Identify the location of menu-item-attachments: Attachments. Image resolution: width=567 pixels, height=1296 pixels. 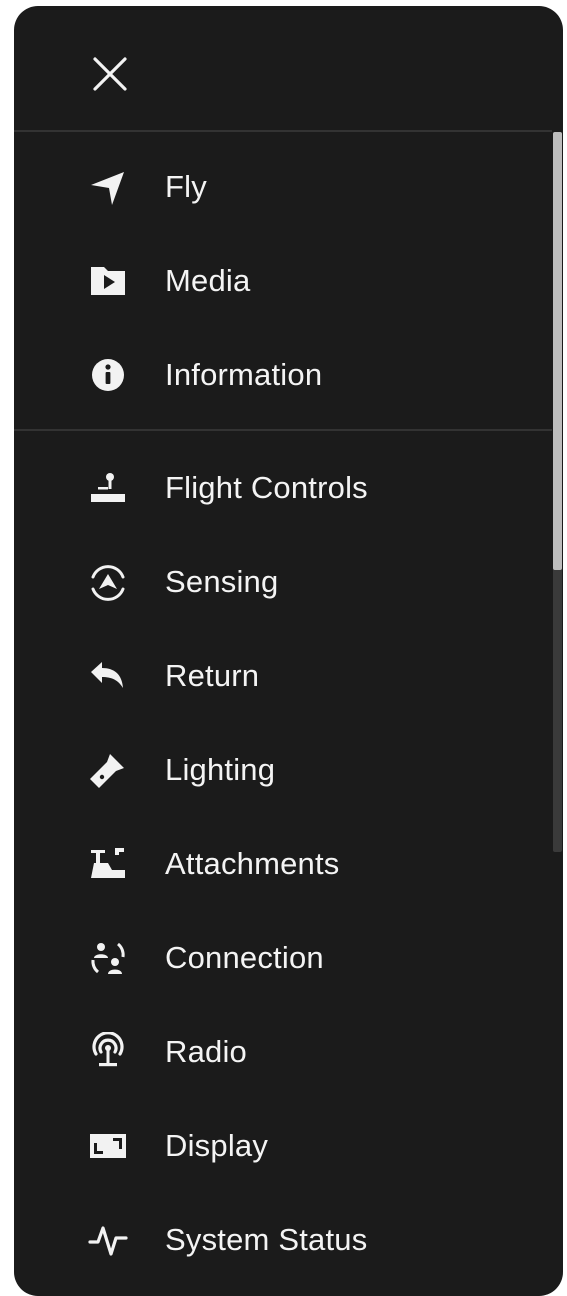
(283, 864).